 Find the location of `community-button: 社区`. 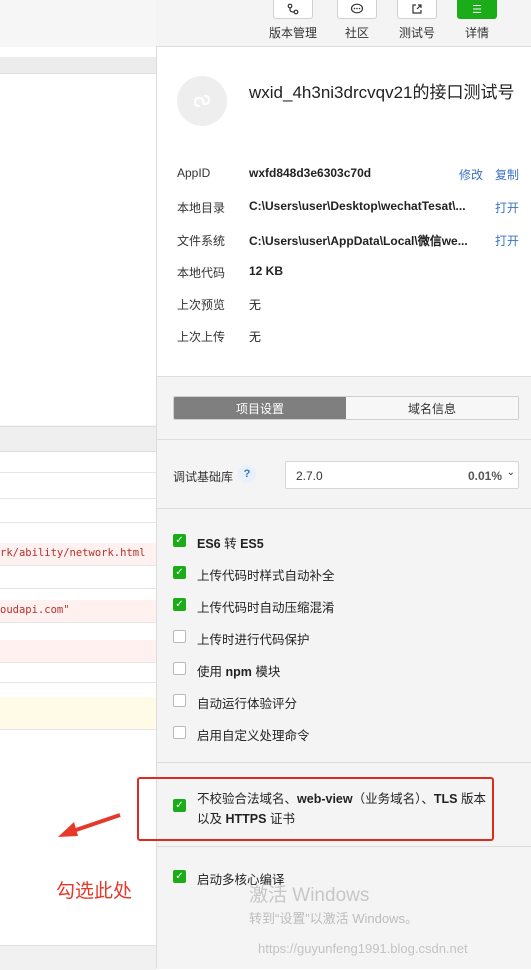

community-button: 社区 is located at coordinates (357, 20).